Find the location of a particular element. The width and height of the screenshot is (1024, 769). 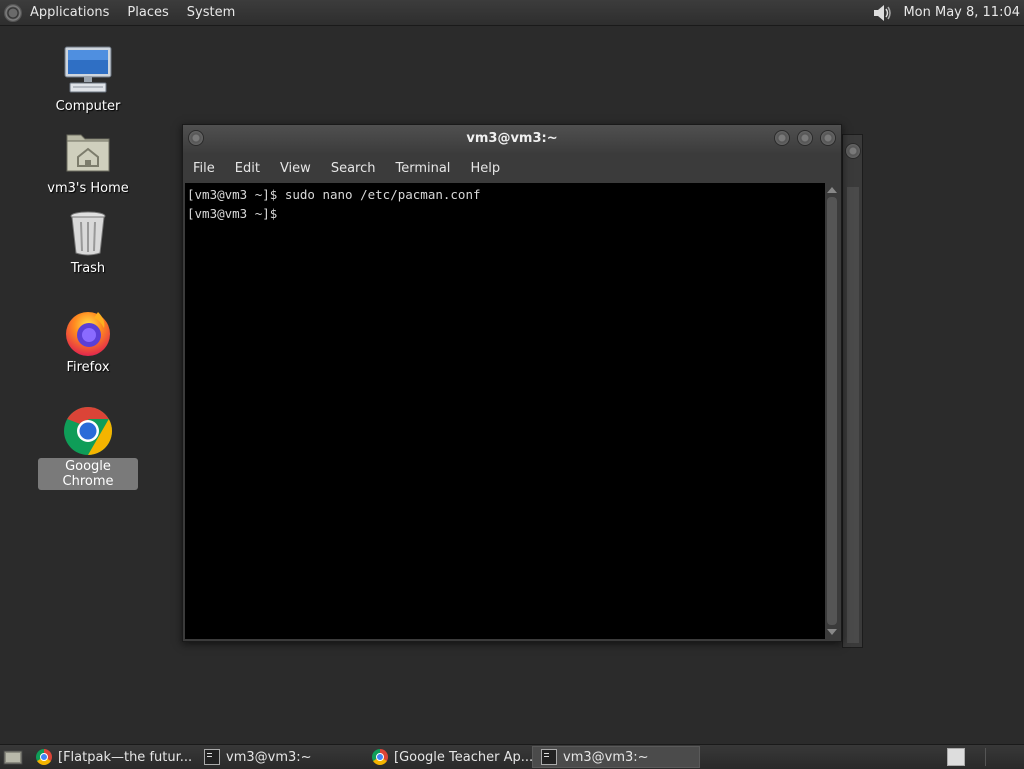

places-menu: Places is located at coordinates (147, 12).